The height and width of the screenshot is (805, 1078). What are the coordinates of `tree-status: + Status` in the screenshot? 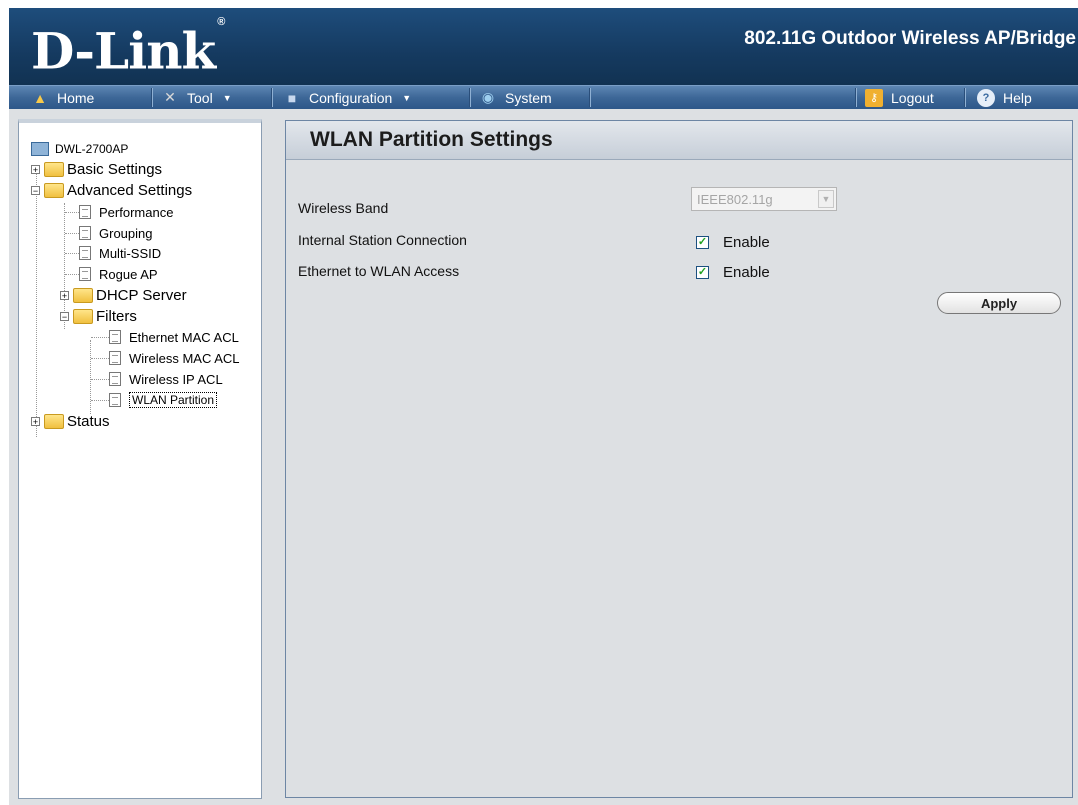 It's located at (70, 421).